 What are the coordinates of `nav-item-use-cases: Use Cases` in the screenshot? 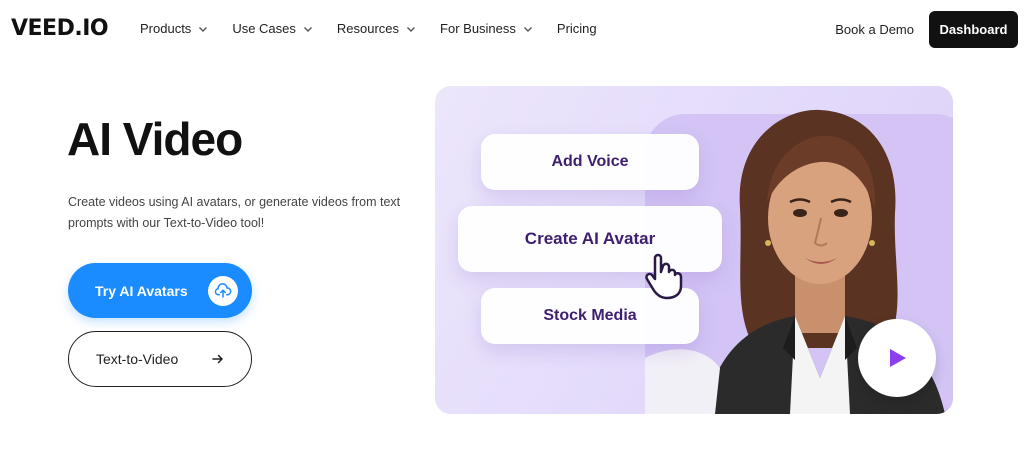 It's located at (272, 28).